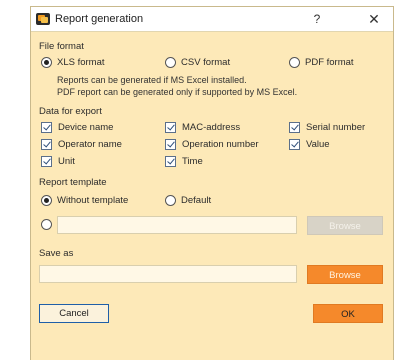 This screenshot has width=411, height=360. I want to click on report-template-label: Report template, so click(73, 182).